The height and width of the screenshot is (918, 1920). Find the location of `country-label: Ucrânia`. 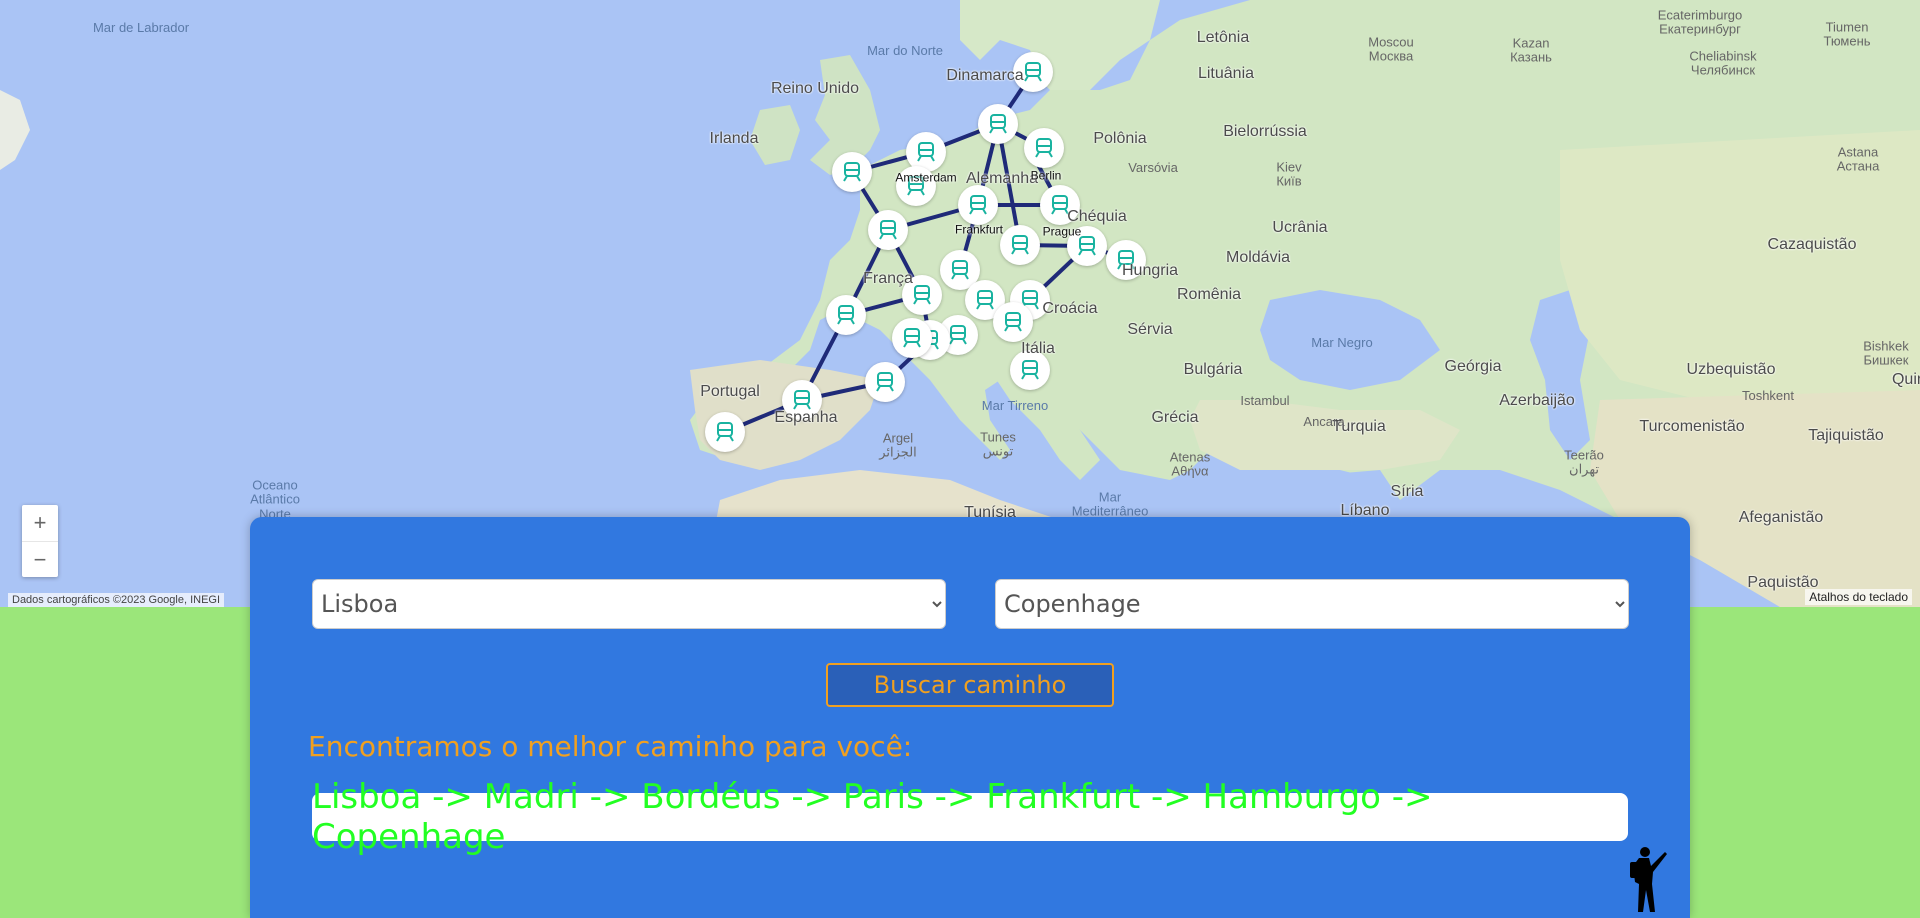

country-label: Ucrânia is located at coordinates (1300, 228).